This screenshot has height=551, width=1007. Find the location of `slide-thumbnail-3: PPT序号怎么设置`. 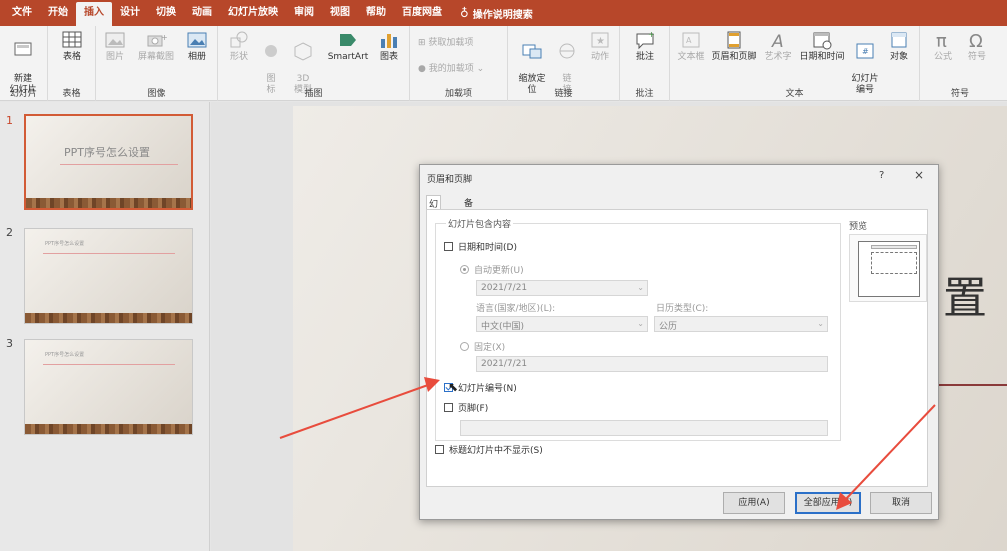

slide-thumbnail-3: PPT序号怎么设置 is located at coordinates (108, 387).